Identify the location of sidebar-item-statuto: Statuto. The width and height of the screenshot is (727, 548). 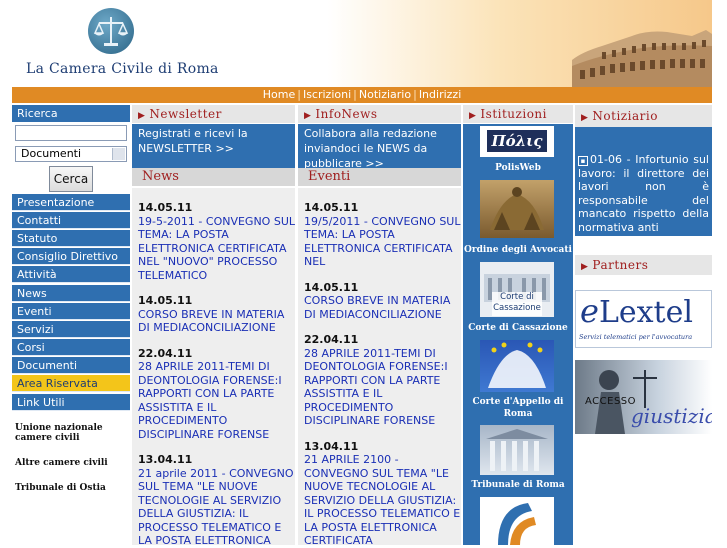
(71, 238).